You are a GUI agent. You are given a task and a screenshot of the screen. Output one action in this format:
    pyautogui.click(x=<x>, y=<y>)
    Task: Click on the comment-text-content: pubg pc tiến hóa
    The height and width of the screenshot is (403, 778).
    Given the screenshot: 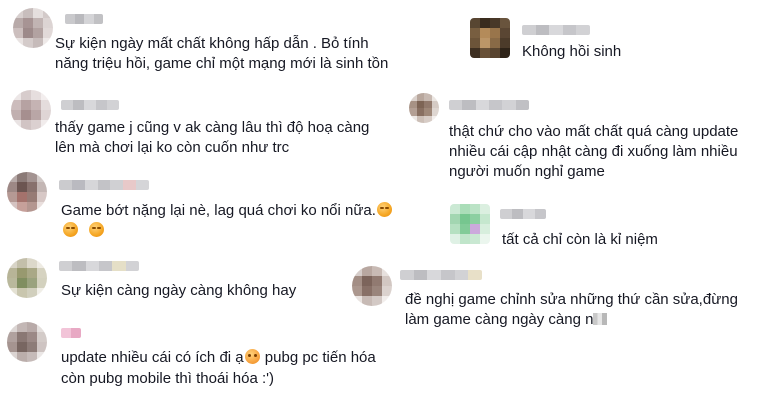 What is the action you would take?
    pyautogui.click(x=318, y=357)
    